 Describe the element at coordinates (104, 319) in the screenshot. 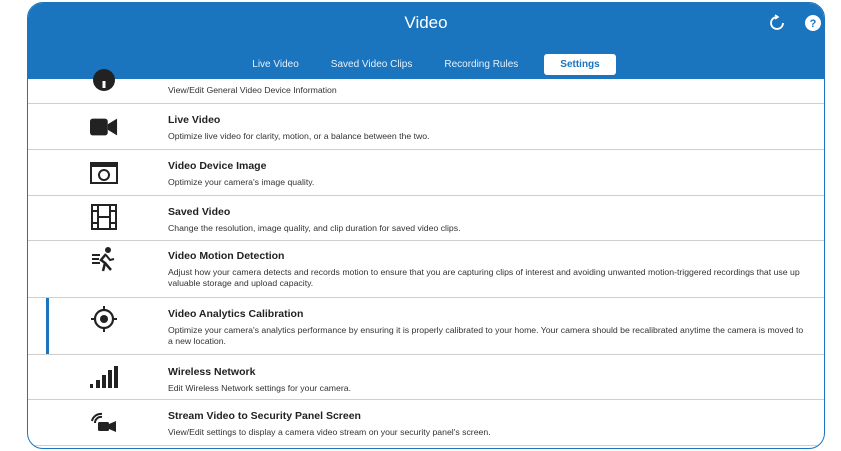

I see `target-icon` at that location.